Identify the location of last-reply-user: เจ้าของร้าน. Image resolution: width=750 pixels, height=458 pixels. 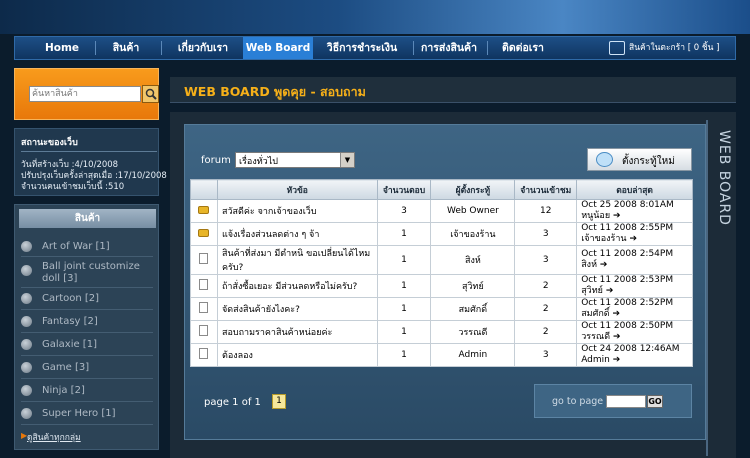
(604, 239).